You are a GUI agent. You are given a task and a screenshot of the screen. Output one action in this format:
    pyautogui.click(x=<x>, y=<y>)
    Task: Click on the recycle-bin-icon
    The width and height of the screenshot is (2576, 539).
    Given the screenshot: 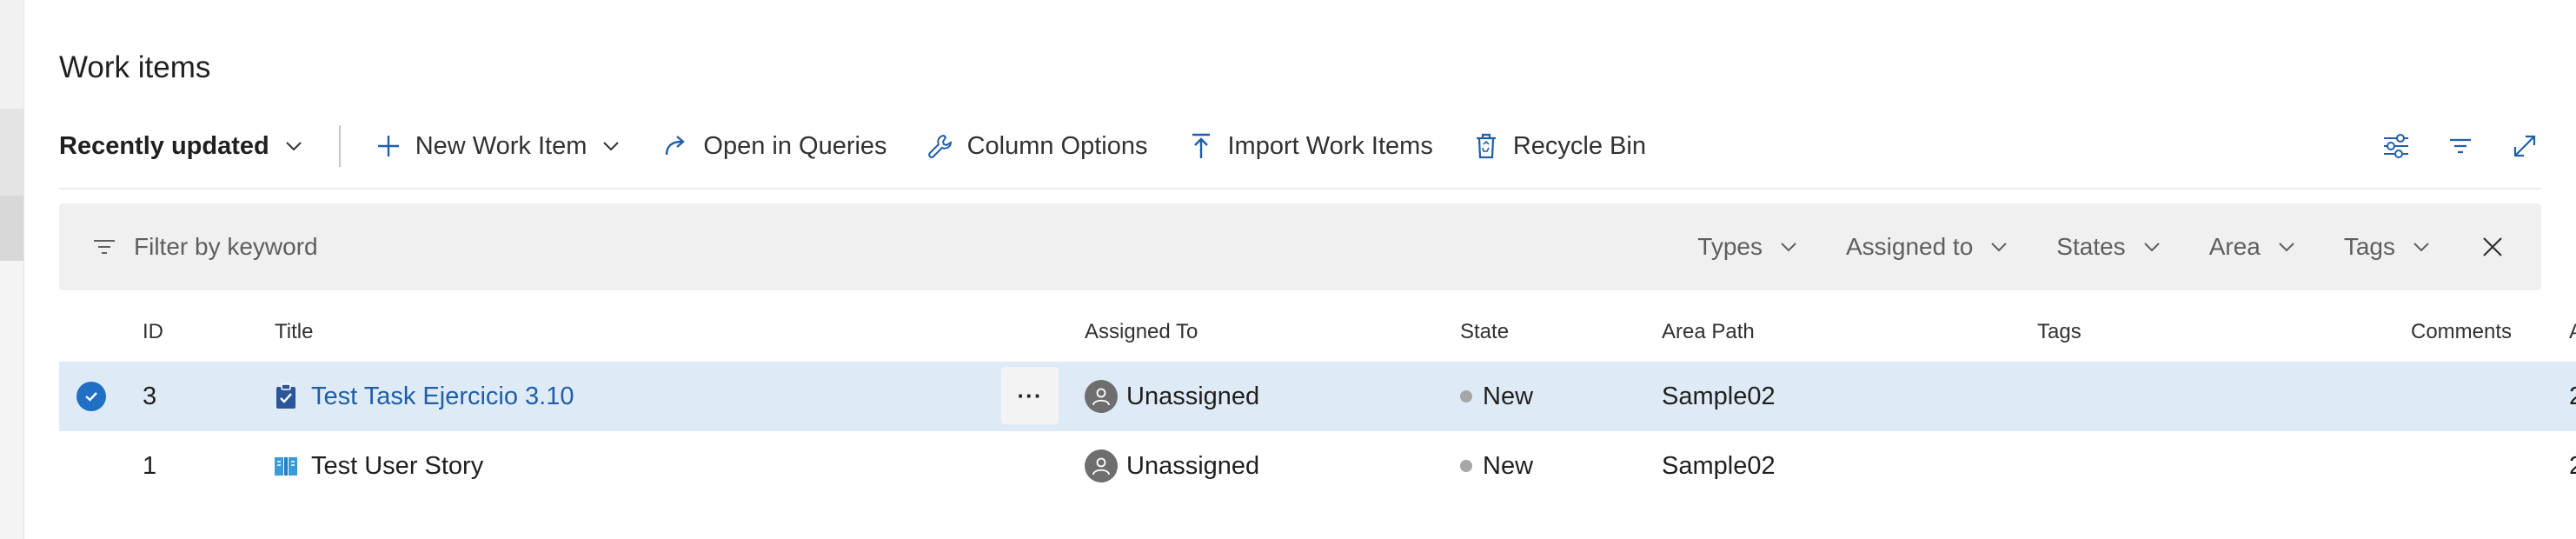 What is the action you would take?
    pyautogui.click(x=1486, y=146)
    